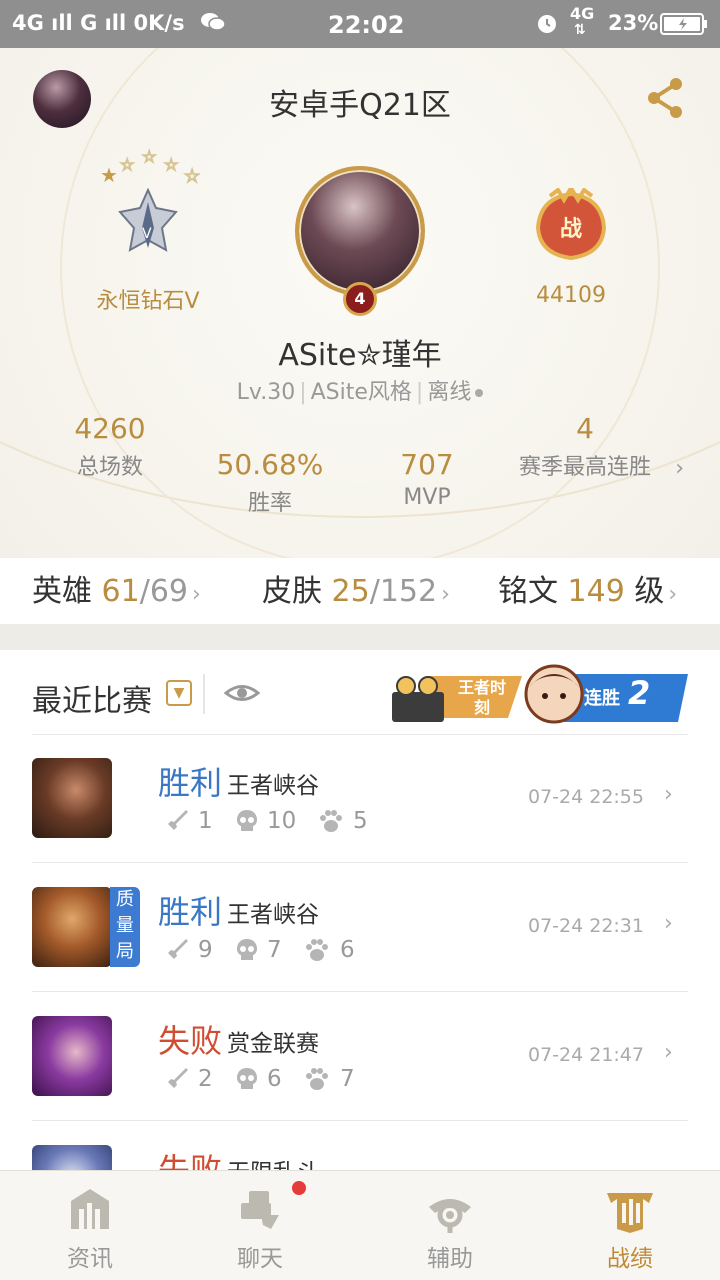  Describe the element at coordinates (360, 1056) in the screenshot. I see `match-row: 失败 赏金联赛 2 6 7 07-24 21:47 ›` at that location.